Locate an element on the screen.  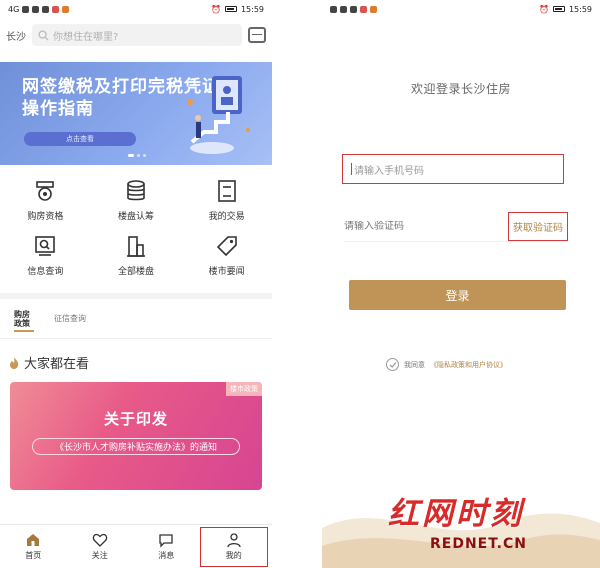
grid-item-info-query: 信息查询 is located at coordinates (45, 255).